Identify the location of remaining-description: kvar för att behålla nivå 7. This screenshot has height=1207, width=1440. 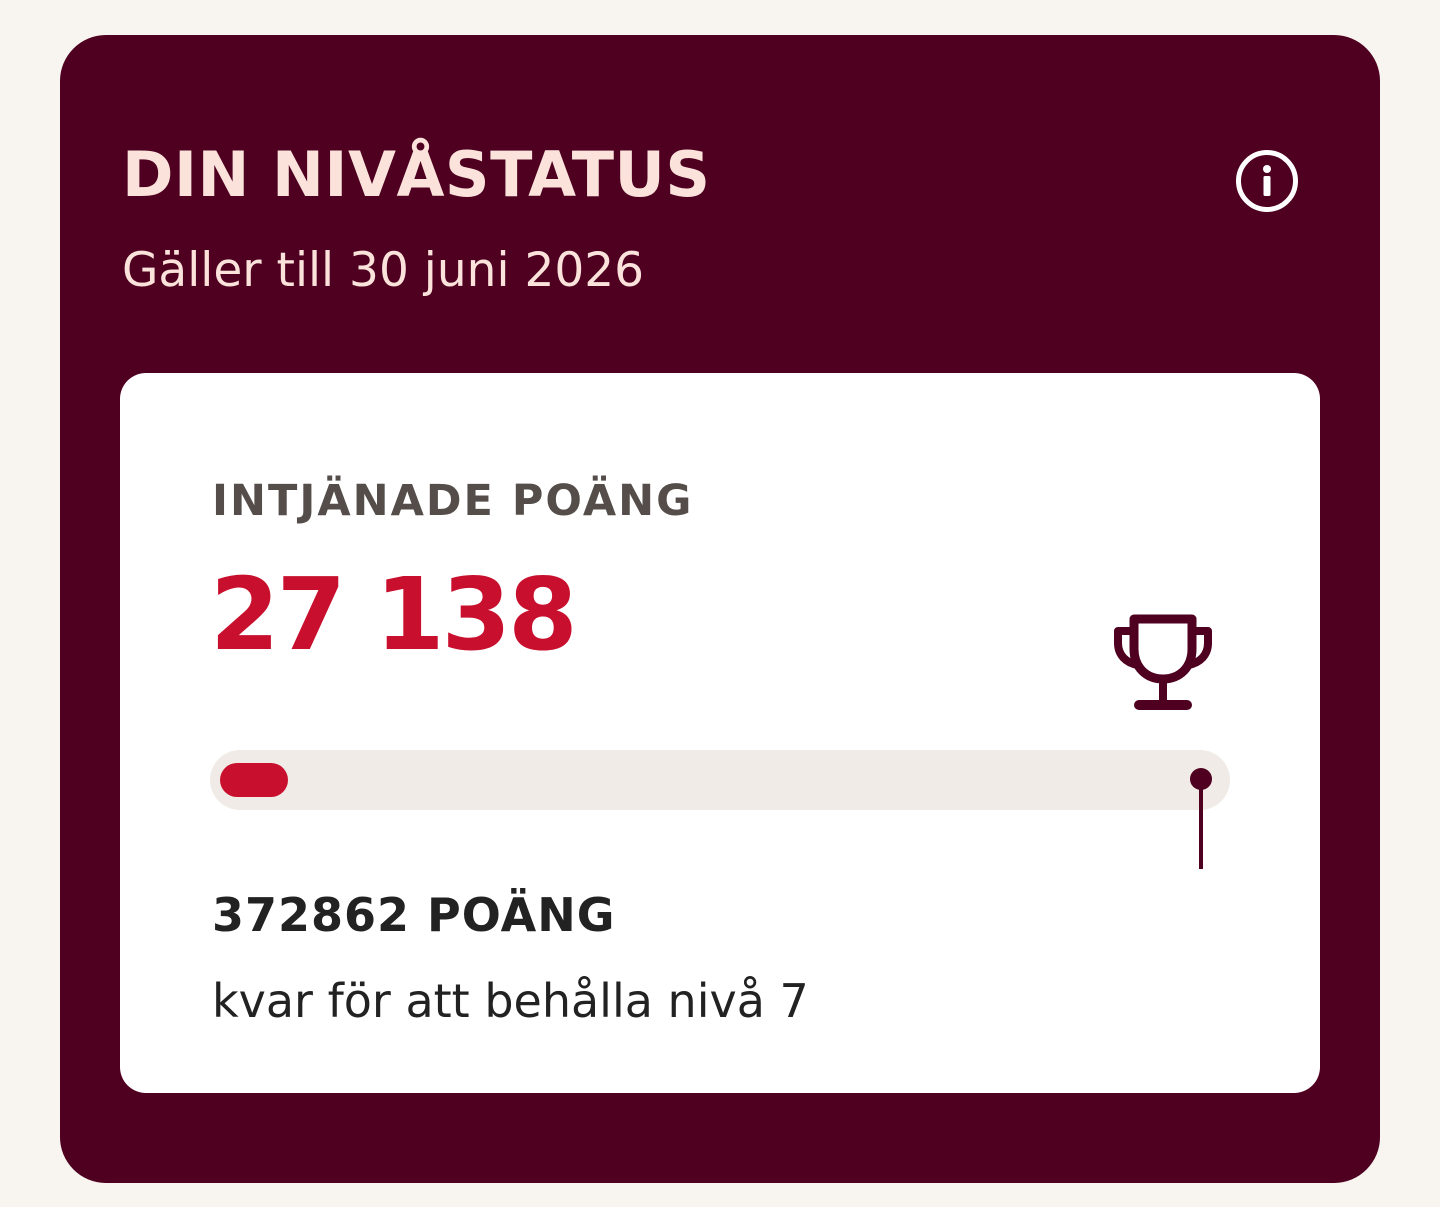
(510, 1001).